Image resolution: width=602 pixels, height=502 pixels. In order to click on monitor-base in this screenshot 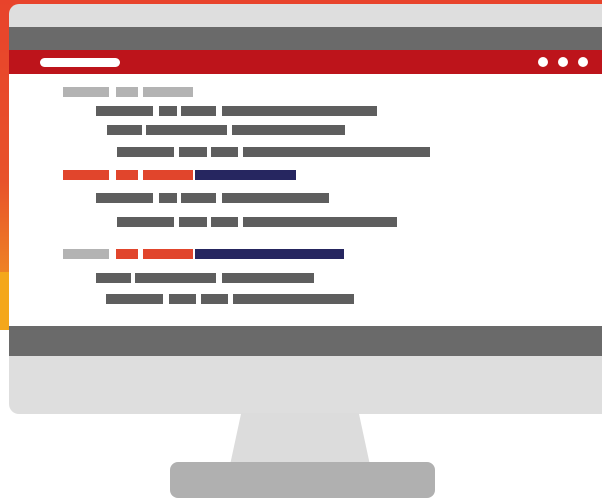, I will do `click(302, 480)`.